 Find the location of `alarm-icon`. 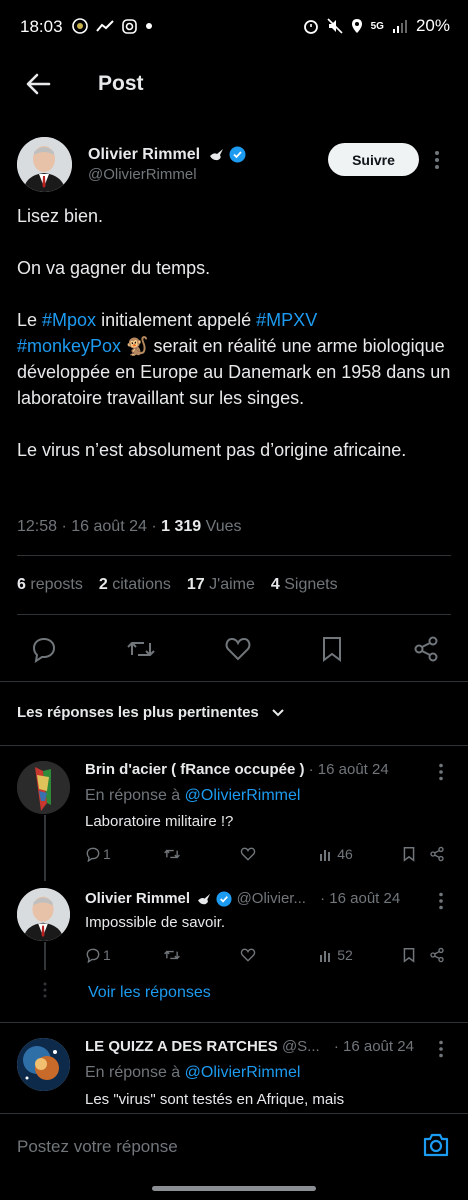

alarm-icon is located at coordinates (311, 26).